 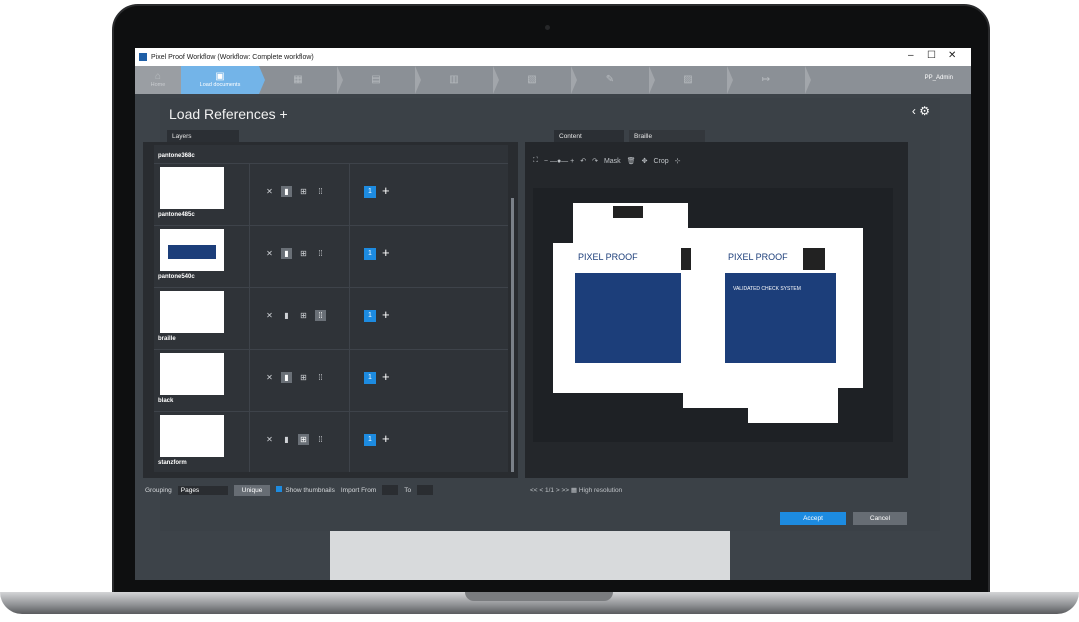 What do you see at coordinates (223, 80) in the screenshot?
I see `step-load-documents: ▣ Load documents` at bounding box center [223, 80].